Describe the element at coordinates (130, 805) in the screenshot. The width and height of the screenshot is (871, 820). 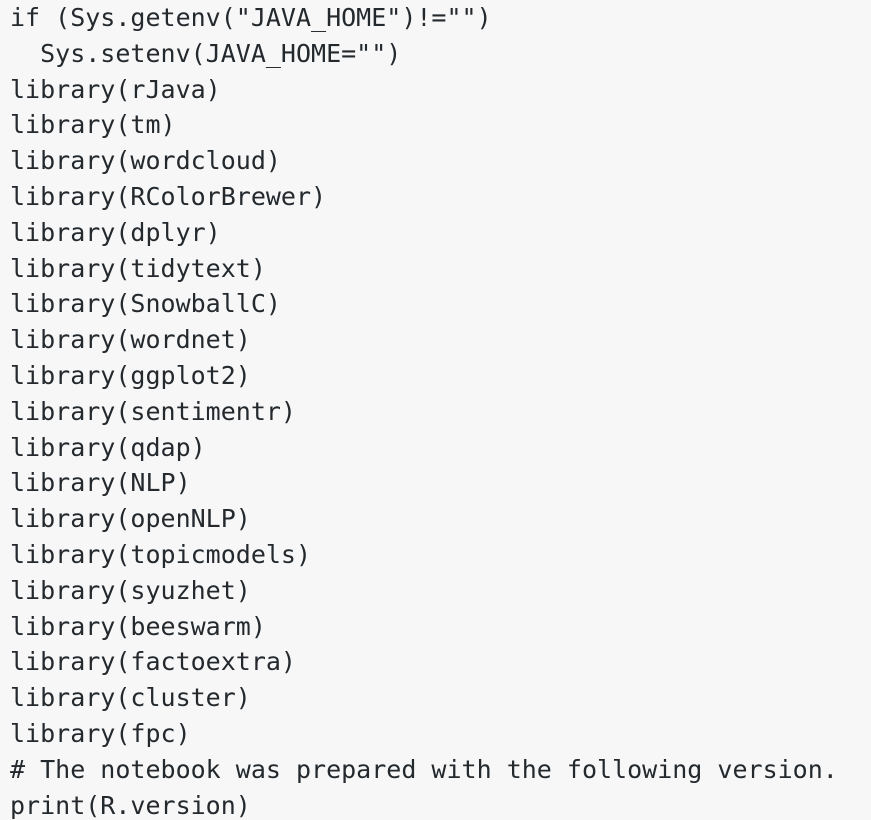
I see `code-line-print-version: print(R.version)` at that location.